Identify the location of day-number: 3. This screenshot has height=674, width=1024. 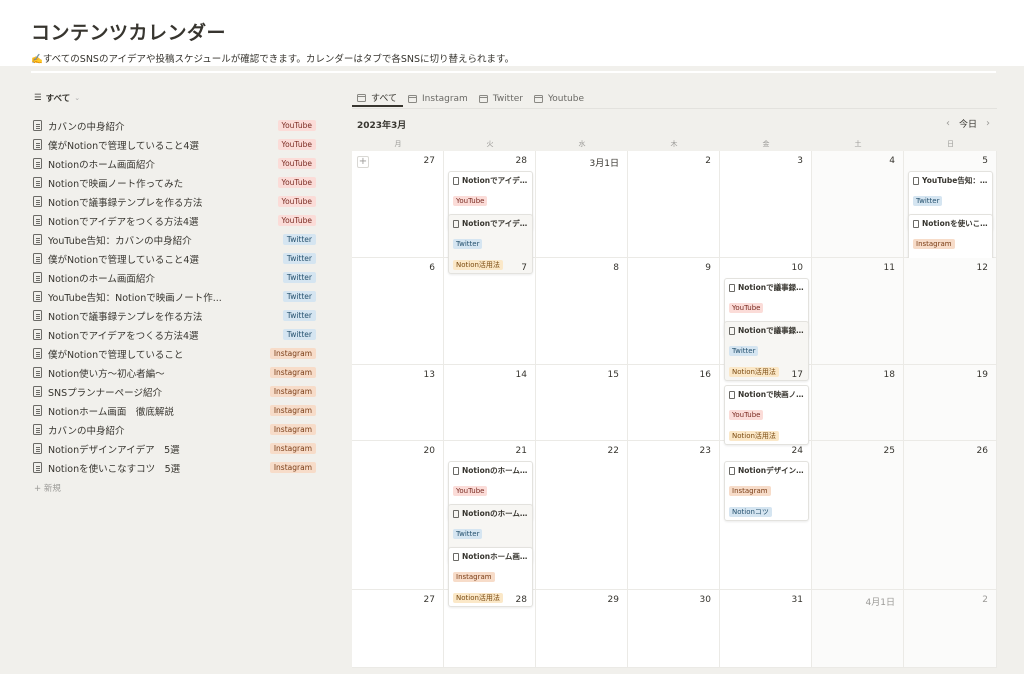
(800, 161).